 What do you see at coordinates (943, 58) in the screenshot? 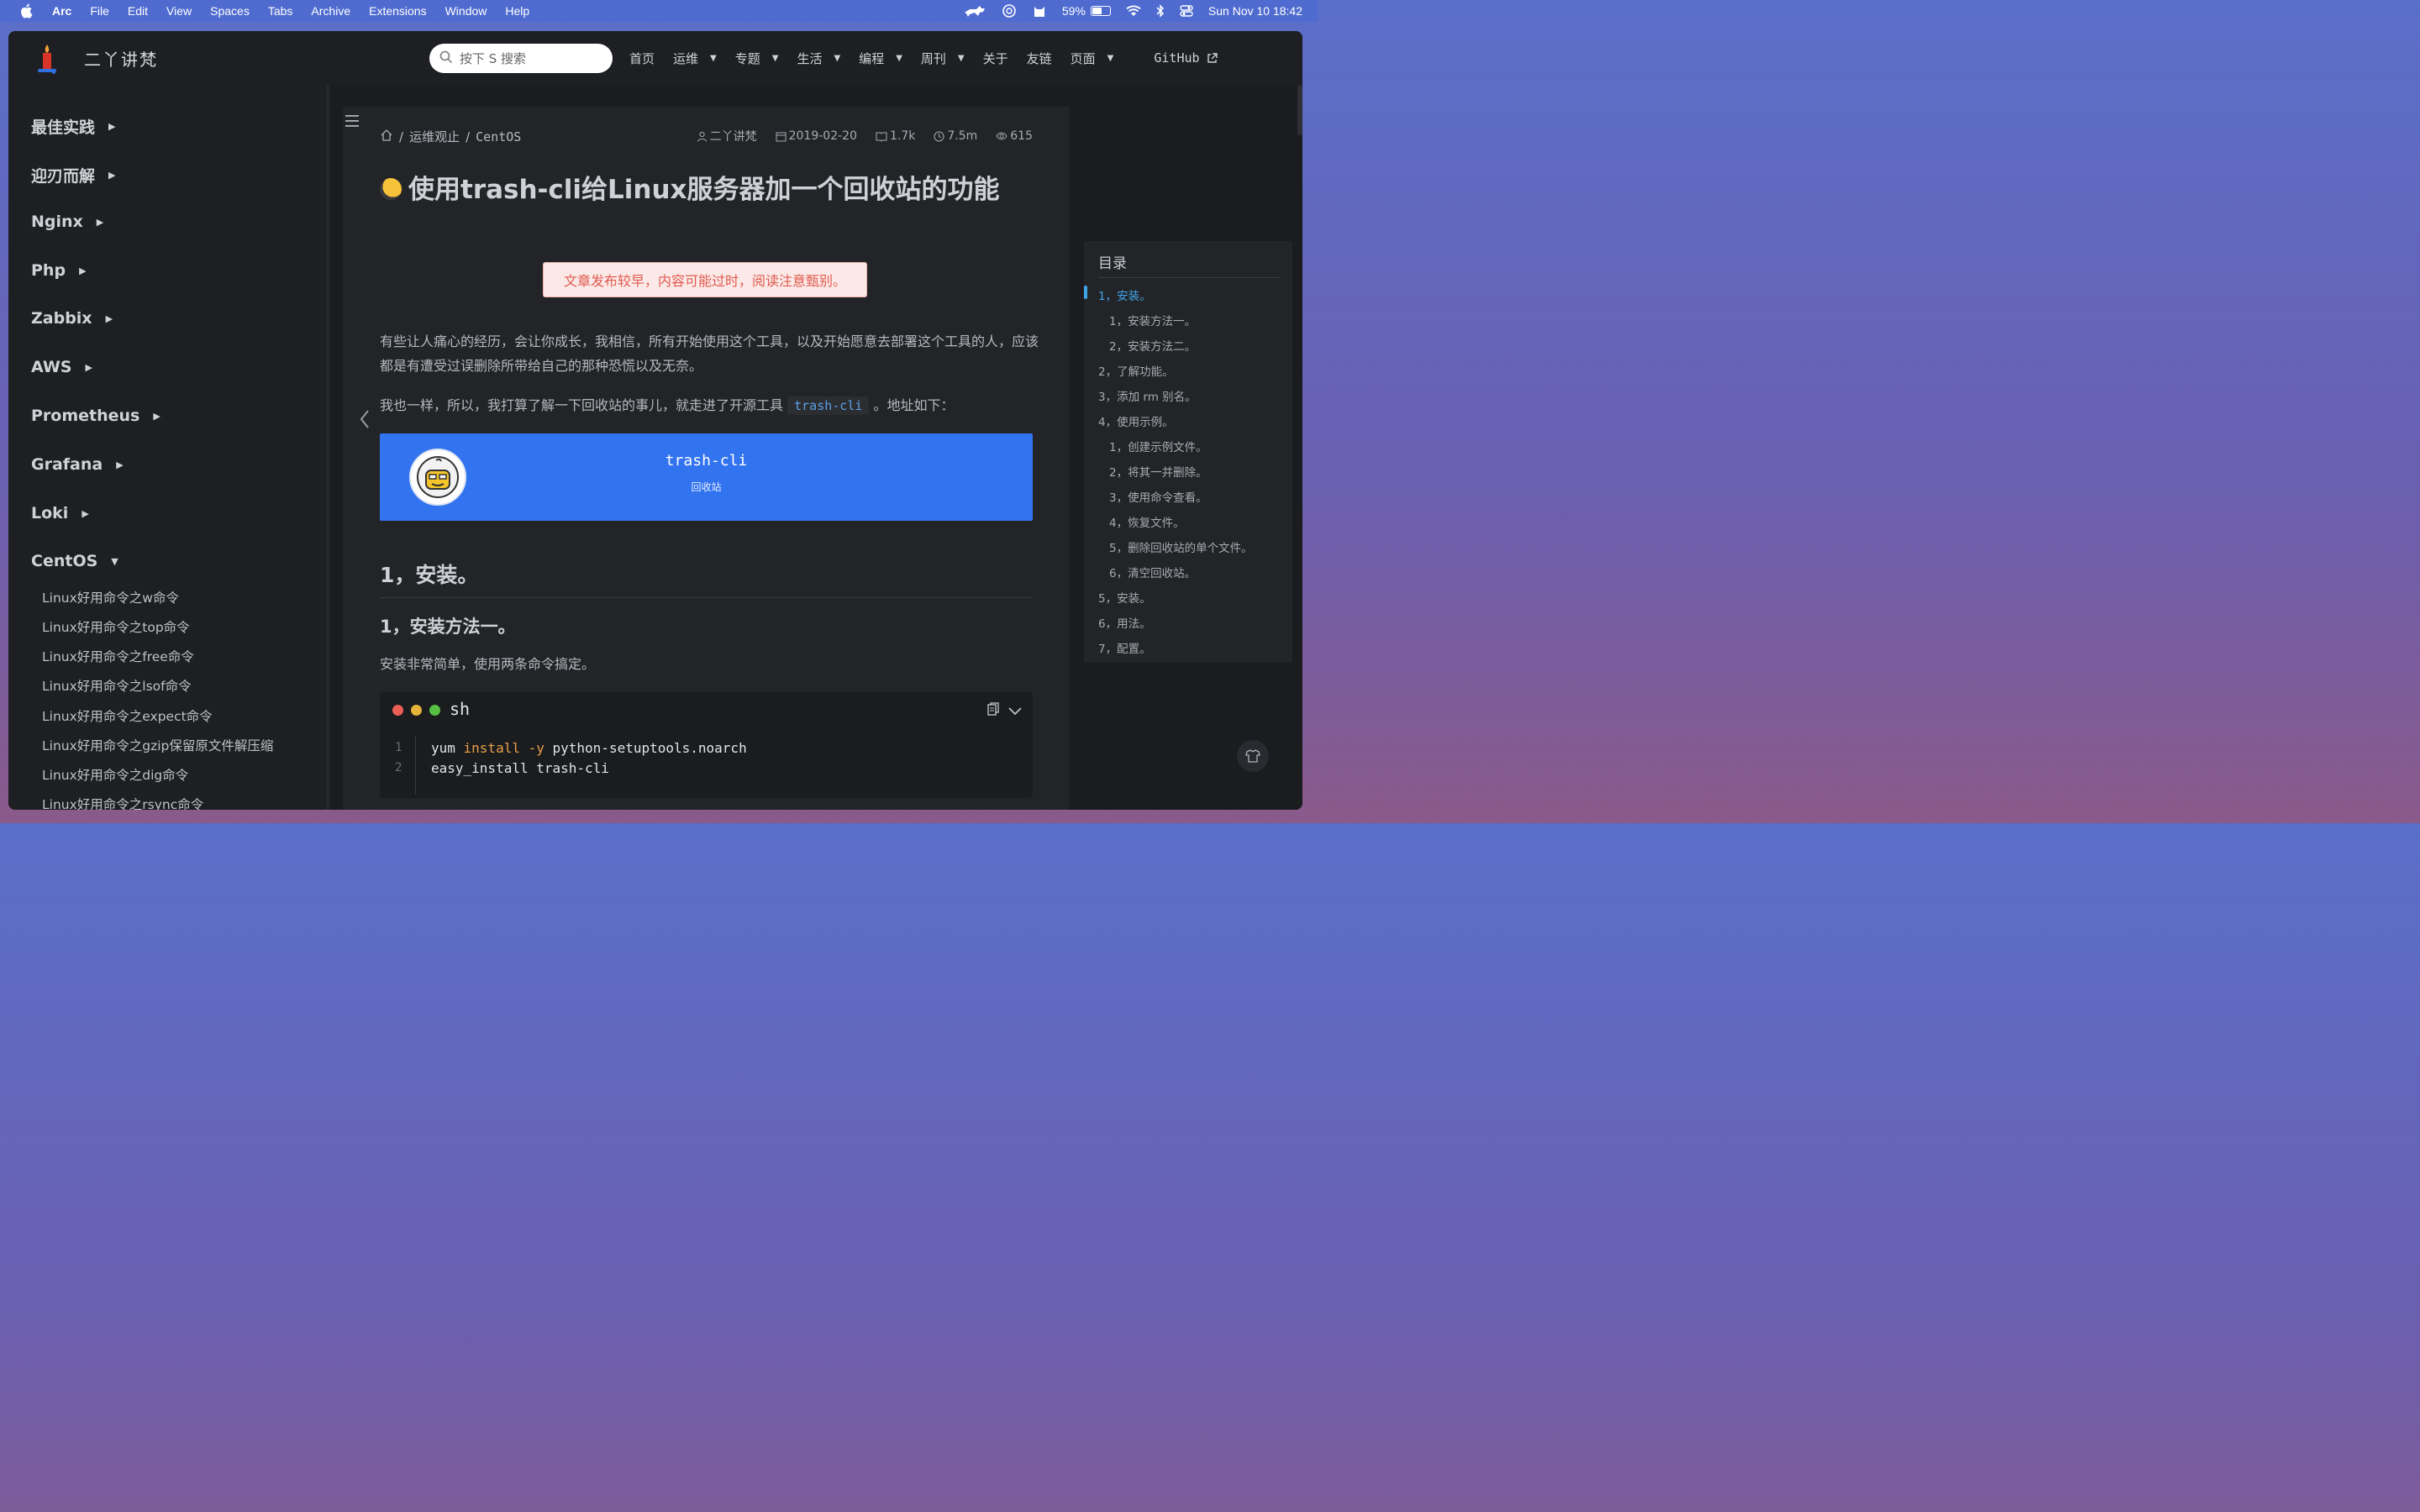
I see `nav-weekly: 周刊 ▼` at bounding box center [943, 58].